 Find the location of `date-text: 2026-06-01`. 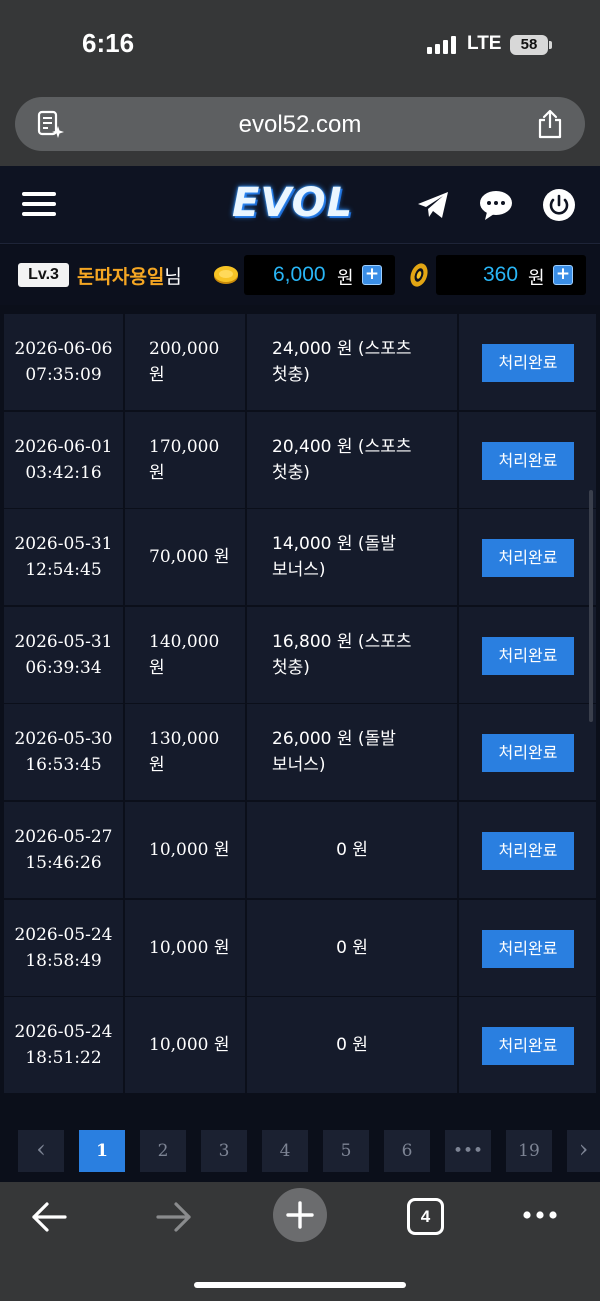

date-text: 2026-06-01 is located at coordinates (63, 447).